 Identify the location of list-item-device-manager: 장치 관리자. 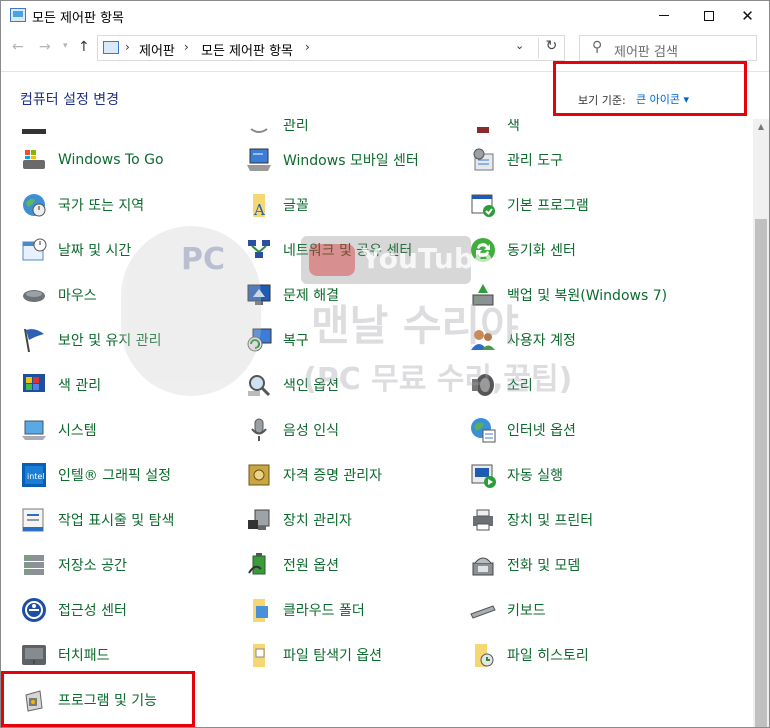
(298, 520).